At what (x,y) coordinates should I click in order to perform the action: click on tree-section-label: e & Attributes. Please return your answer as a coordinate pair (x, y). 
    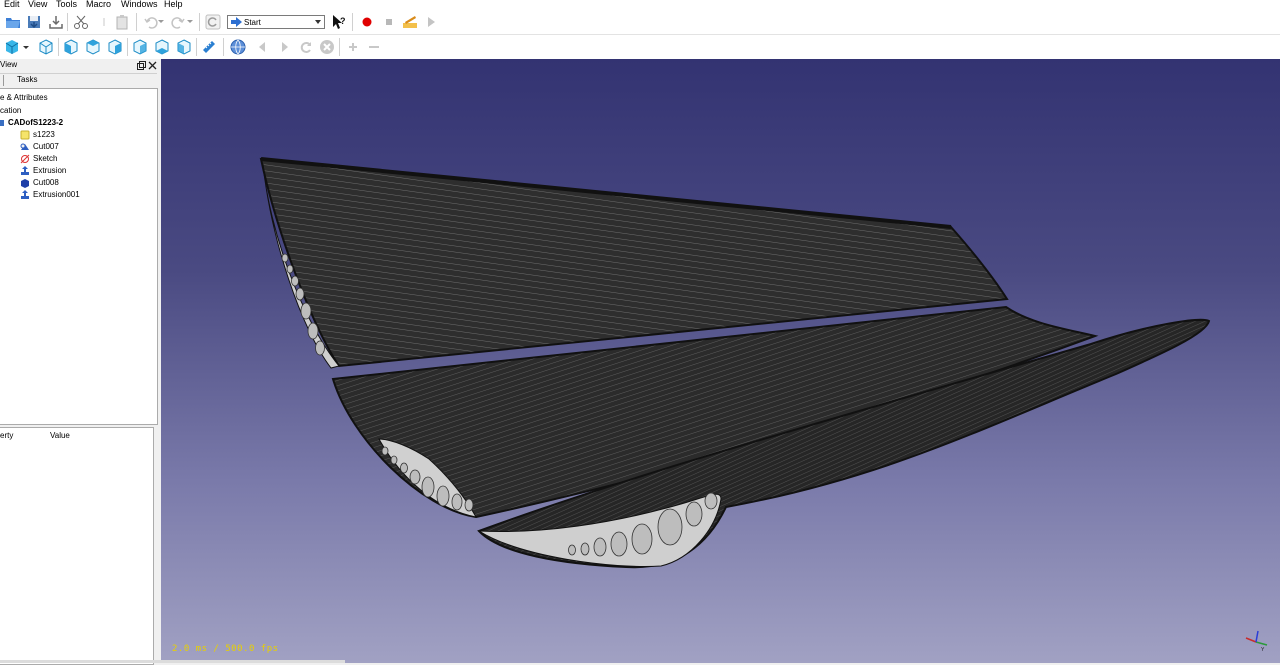
    Looking at the image, I should click on (24, 97).